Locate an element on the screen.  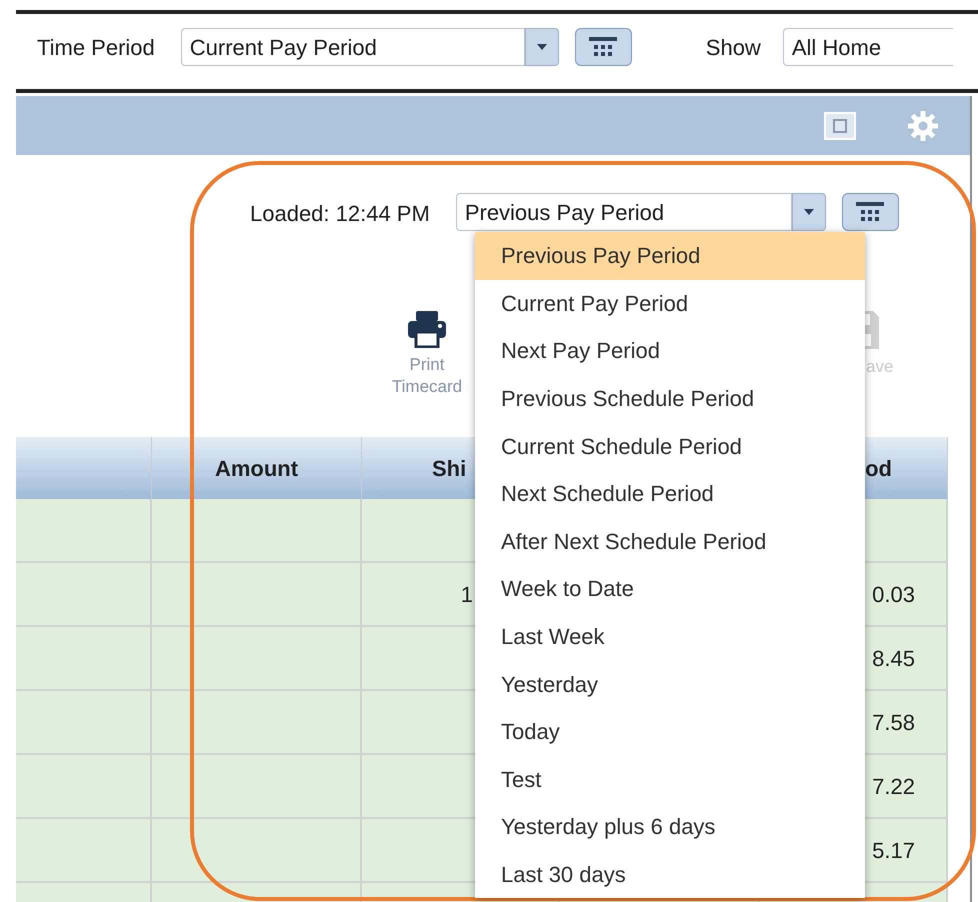
field-label: Show is located at coordinates (733, 48).